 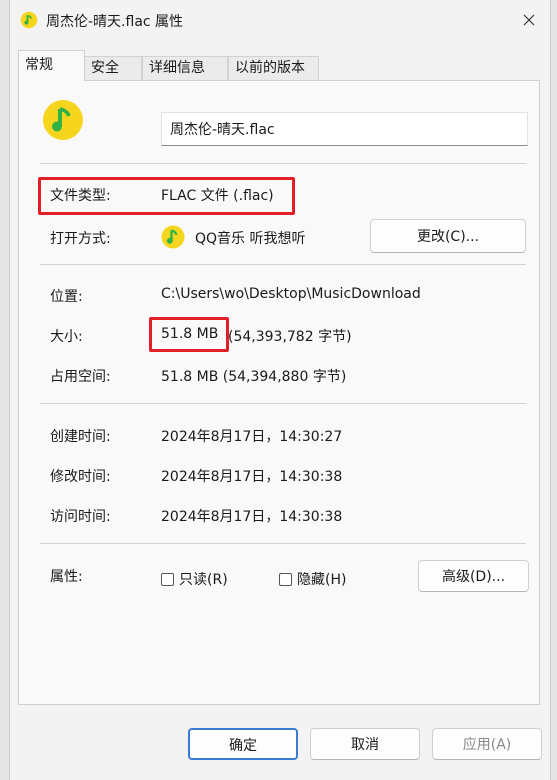 What do you see at coordinates (487, 744) in the screenshot?
I see `apply-button: 应用(A)` at bounding box center [487, 744].